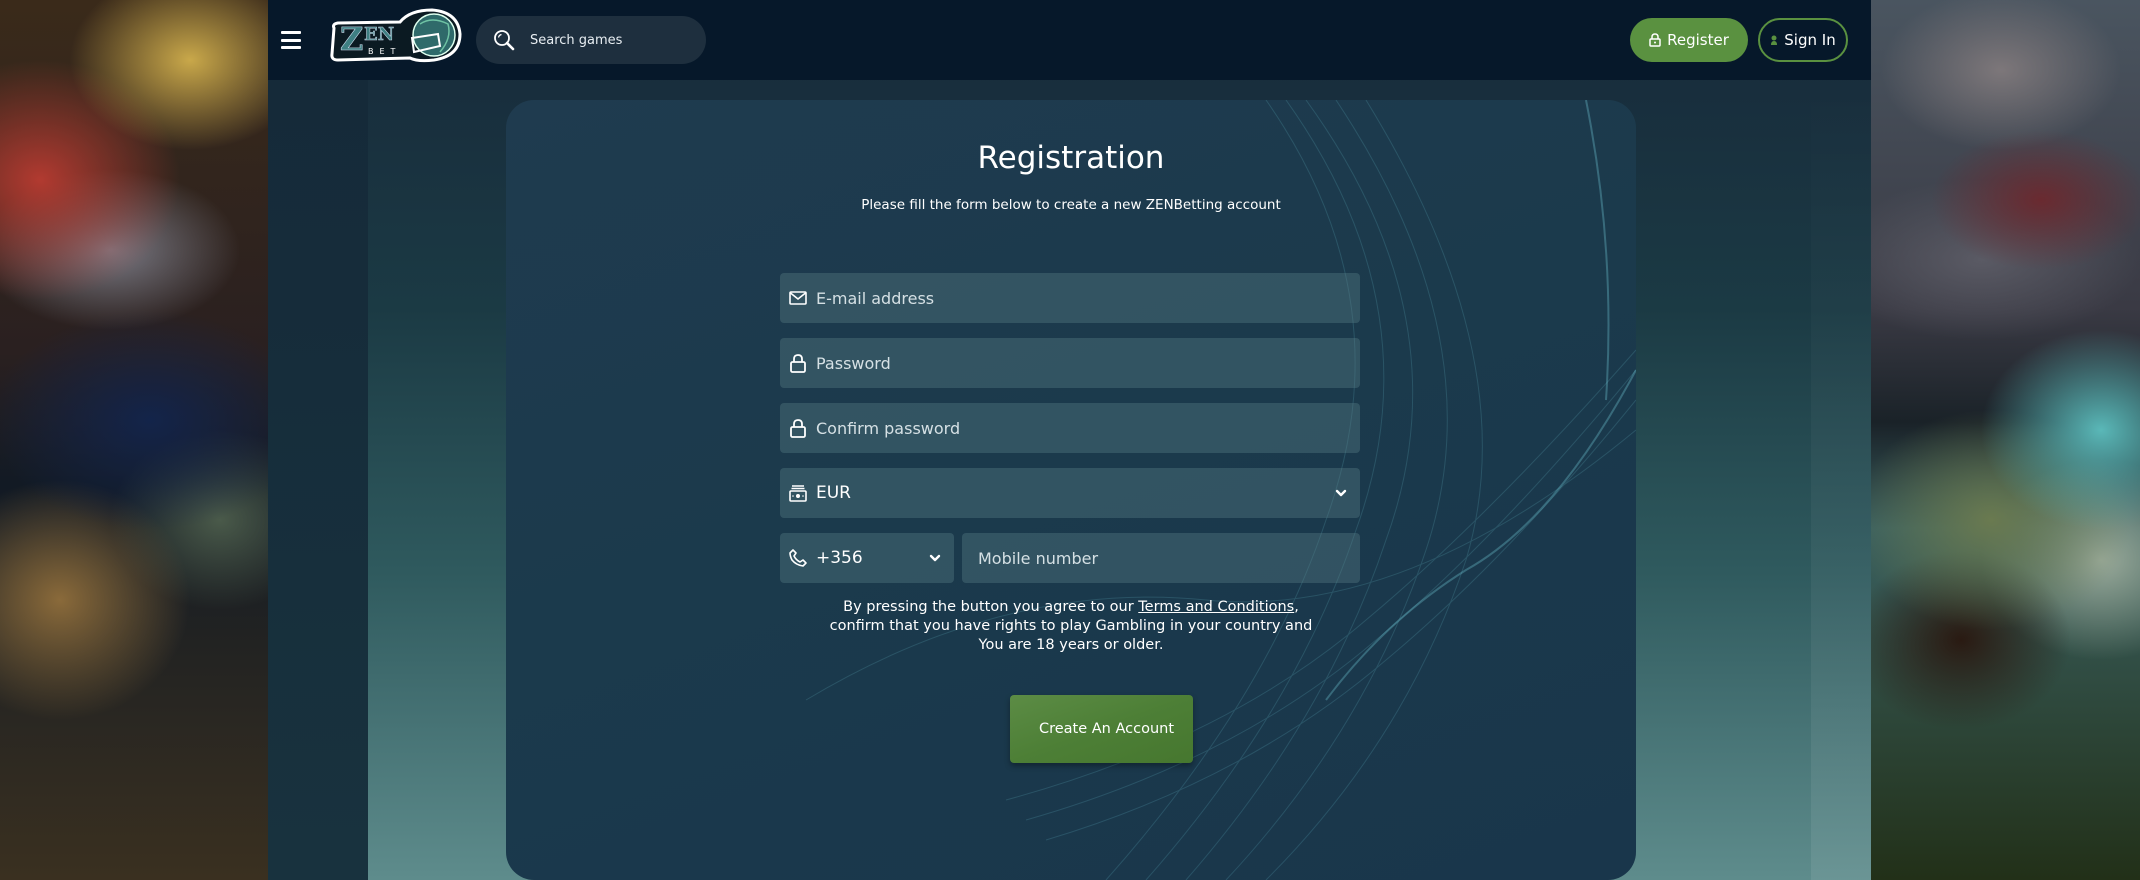  What do you see at coordinates (991, 607) in the screenshot?
I see `terms-text-before: By pressing the button you agree to our` at bounding box center [991, 607].